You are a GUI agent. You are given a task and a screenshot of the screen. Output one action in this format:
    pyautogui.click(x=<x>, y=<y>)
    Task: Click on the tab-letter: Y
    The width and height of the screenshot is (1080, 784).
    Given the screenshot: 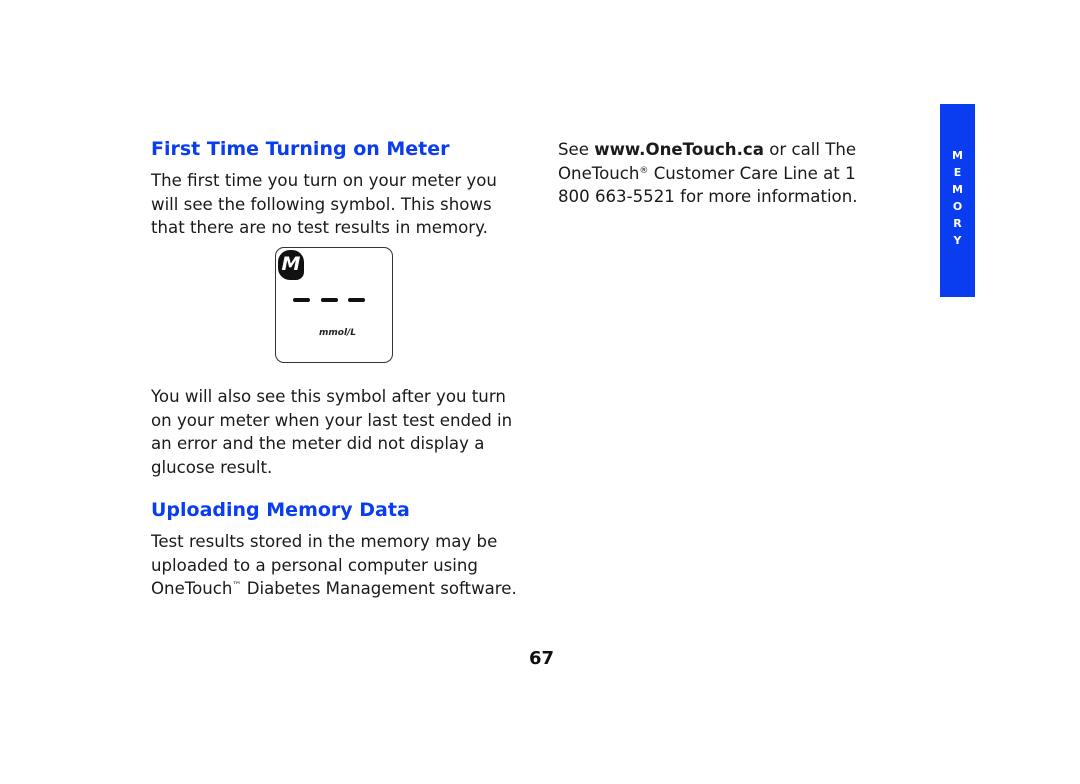 What is the action you would take?
    pyautogui.click(x=957, y=240)
    